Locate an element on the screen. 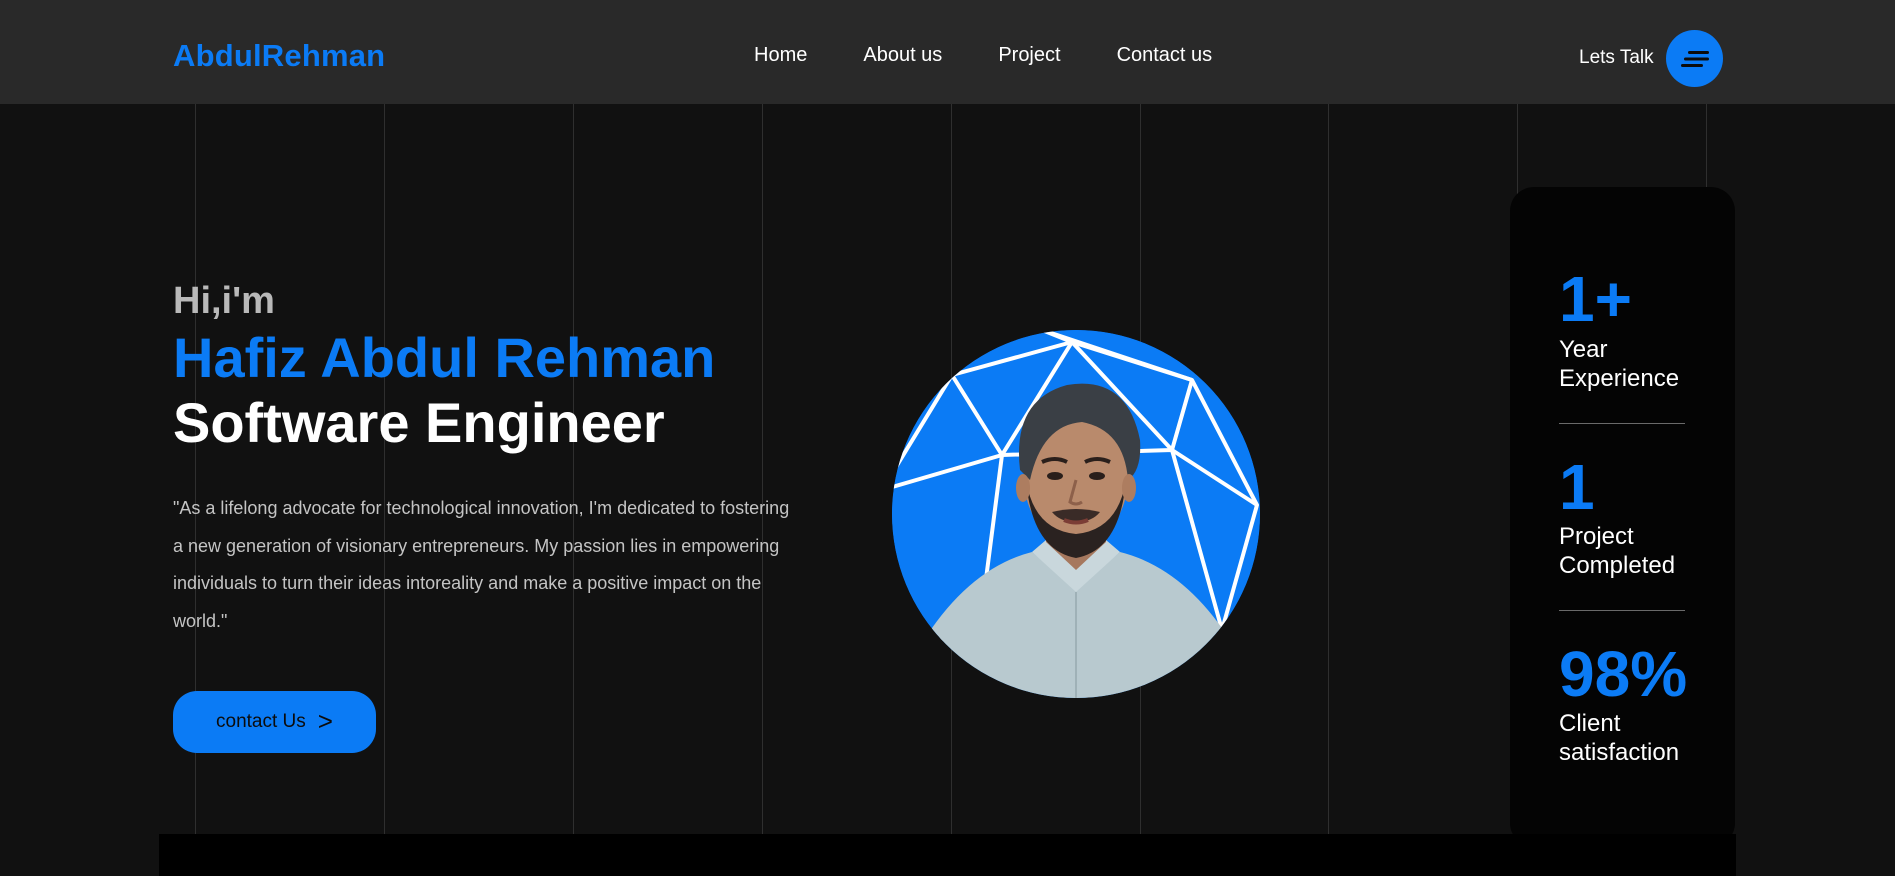 The image size is (1895, 876). stat-projects-value: 1 is located at coordinates (1577, 487).